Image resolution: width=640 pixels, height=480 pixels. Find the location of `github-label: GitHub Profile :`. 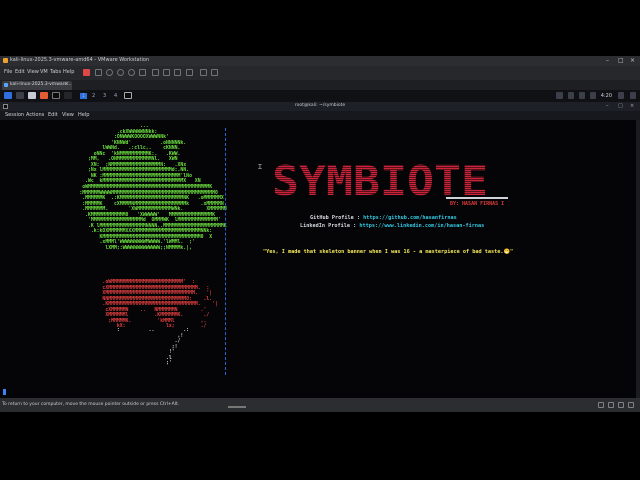

github-label: GitHub Profile : is located at coordinates (337, 218).